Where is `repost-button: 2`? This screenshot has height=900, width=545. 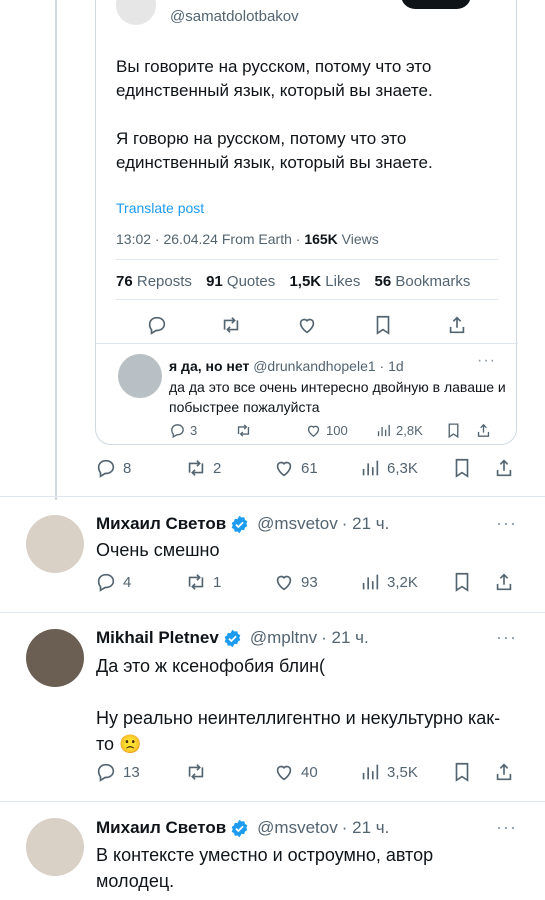
repost-button: 2 is located at coordinates (203, 468).